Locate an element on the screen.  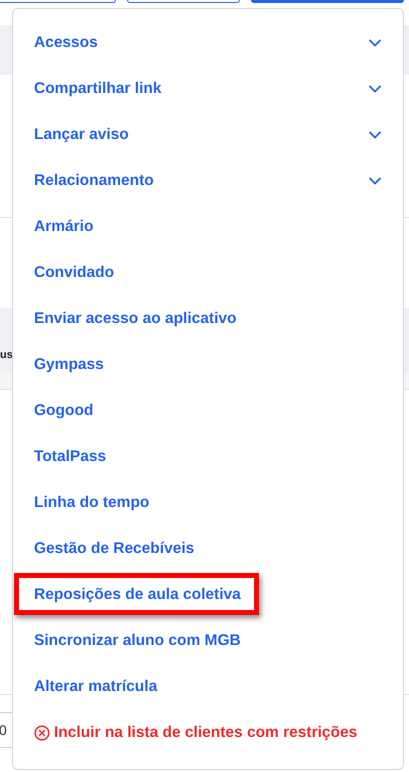
menu-item: Armário is located at coordinates (64, 227).